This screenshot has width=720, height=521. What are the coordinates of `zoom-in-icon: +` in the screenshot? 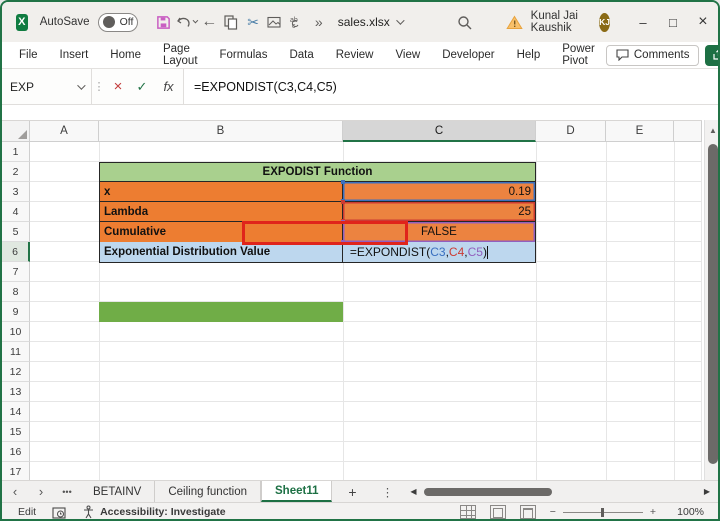 It's located at (653, 512).